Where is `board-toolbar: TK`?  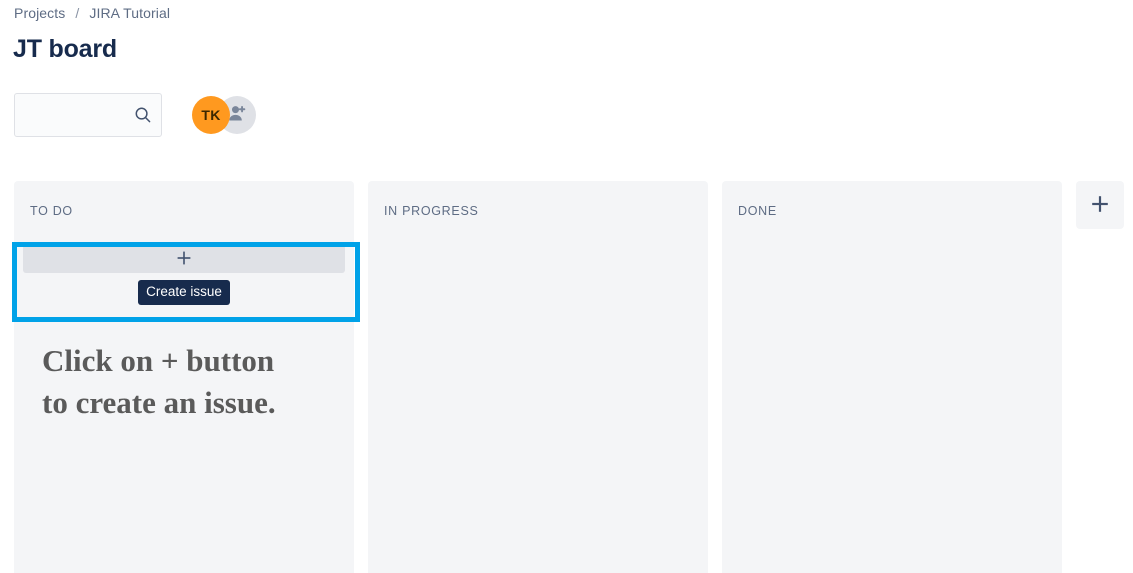 board-toolbar: TK is located at coordinates (135, 115).